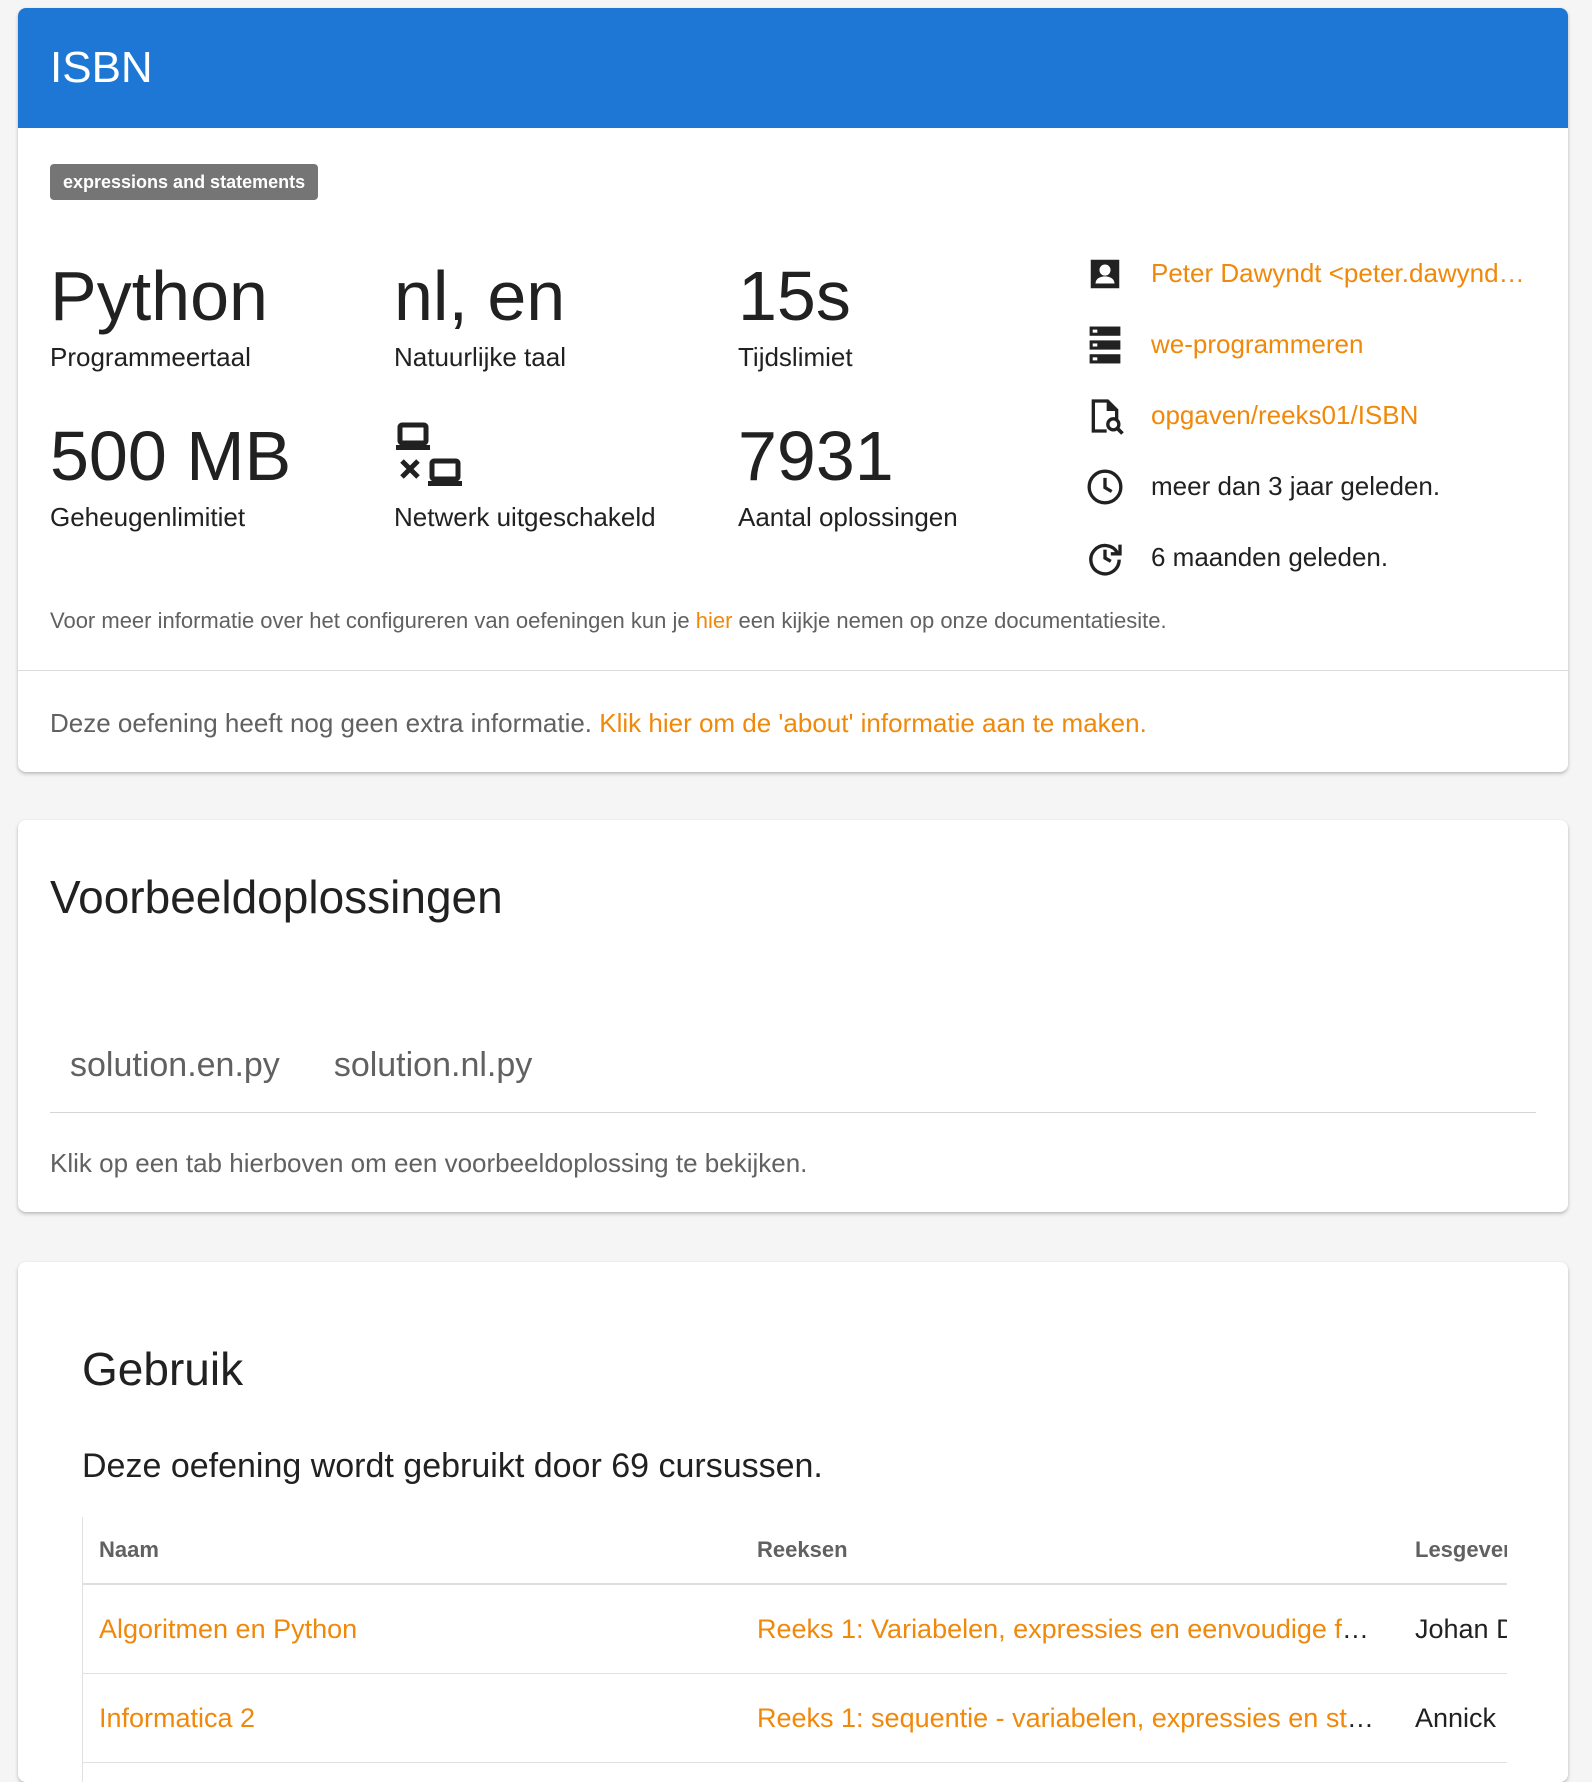  What do you see at coordinates (1284, 415) in the screenshot?
I see `path-link: opgaven/reeks01/ISBN` at bounding box center [1284, 415].